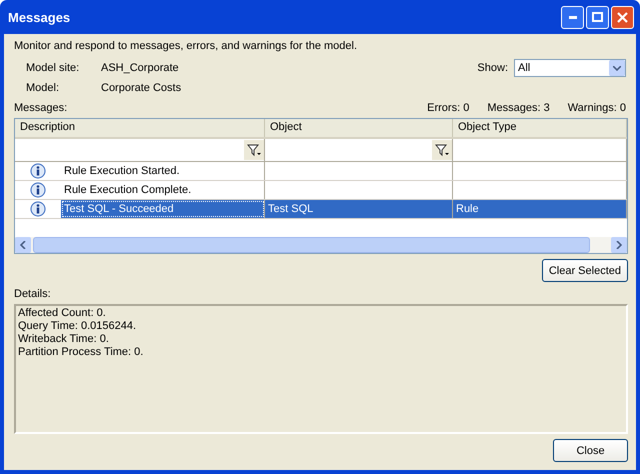  I want to click on maximize-button, so click(597, 17).